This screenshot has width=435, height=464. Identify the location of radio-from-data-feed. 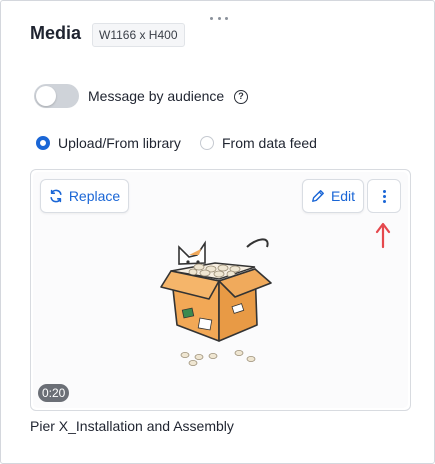
(207, 143).